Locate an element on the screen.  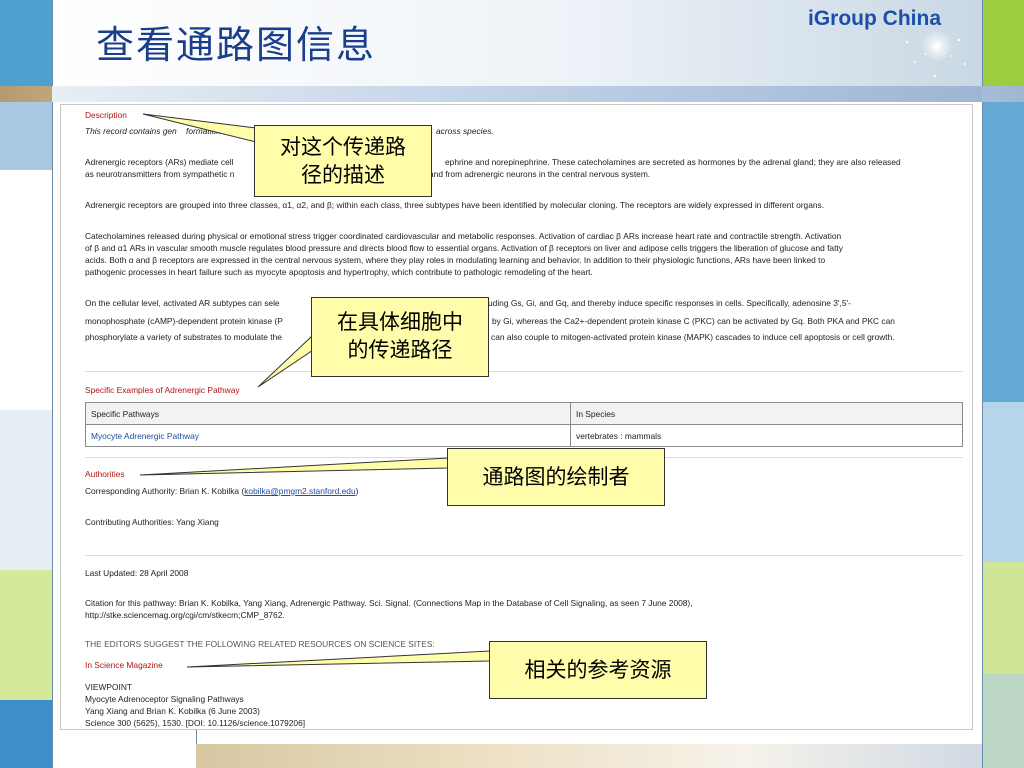
right-bar-block-green is located at coordinates (1003, 43).